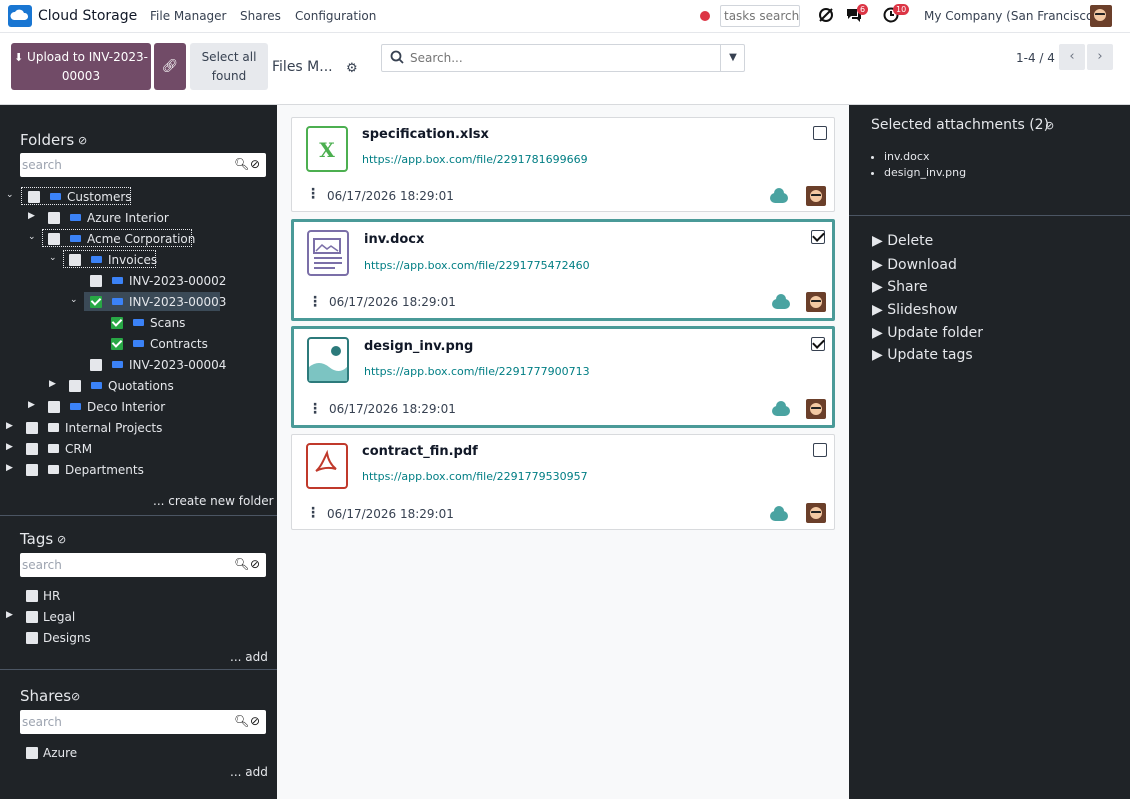 The image size is (1130, 799). Describe the element at coordinates (118, 218) in the screenshot. I see `tree-item-azure-interior: ▶ Azure Interior` at that location.